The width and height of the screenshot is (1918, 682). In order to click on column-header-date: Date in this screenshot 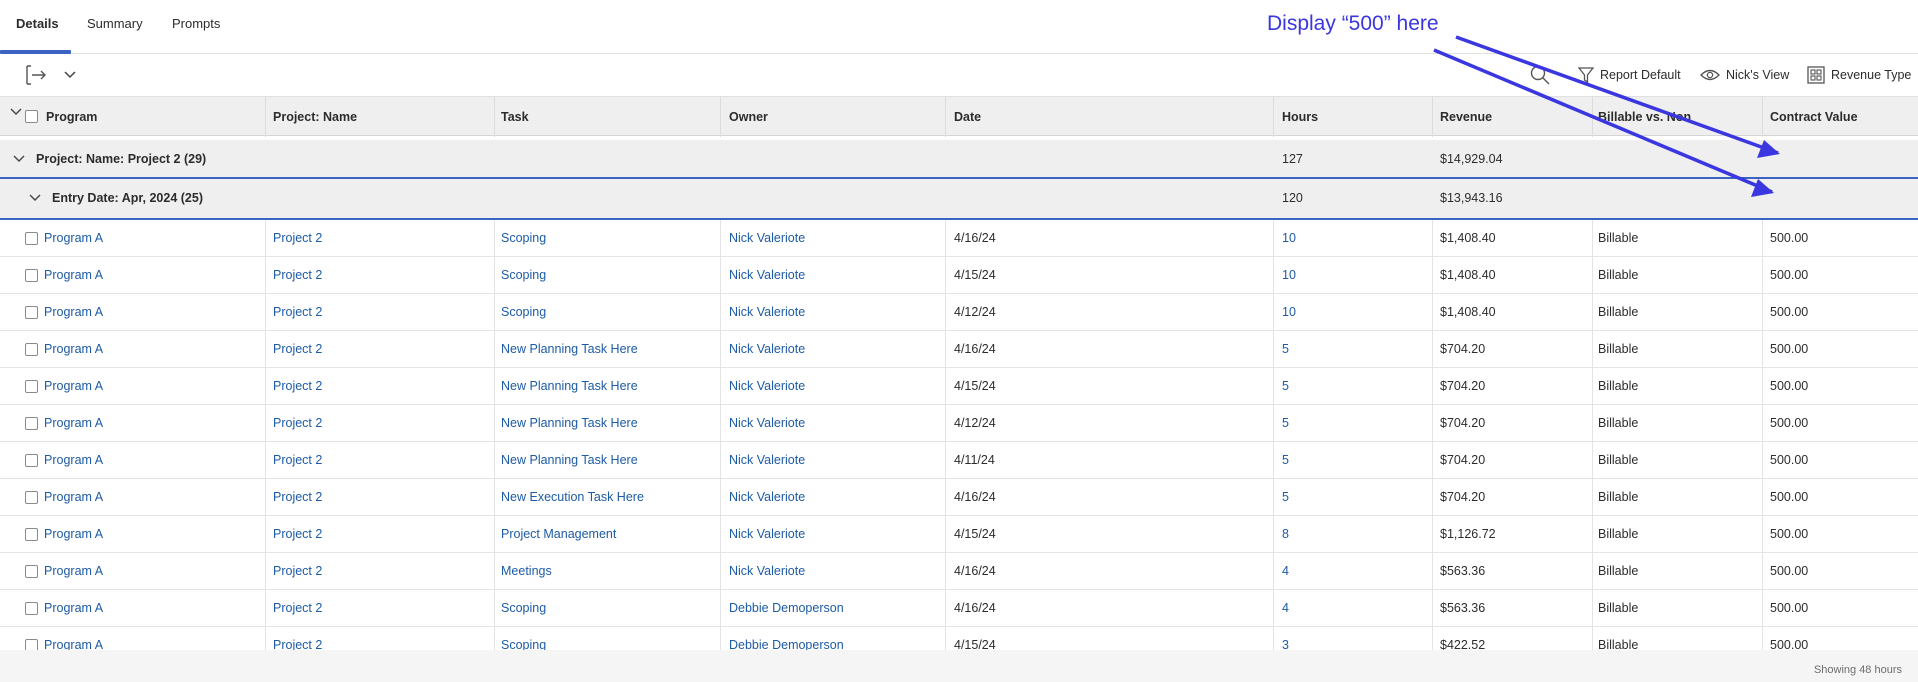, I will do `click(967, 117)`.